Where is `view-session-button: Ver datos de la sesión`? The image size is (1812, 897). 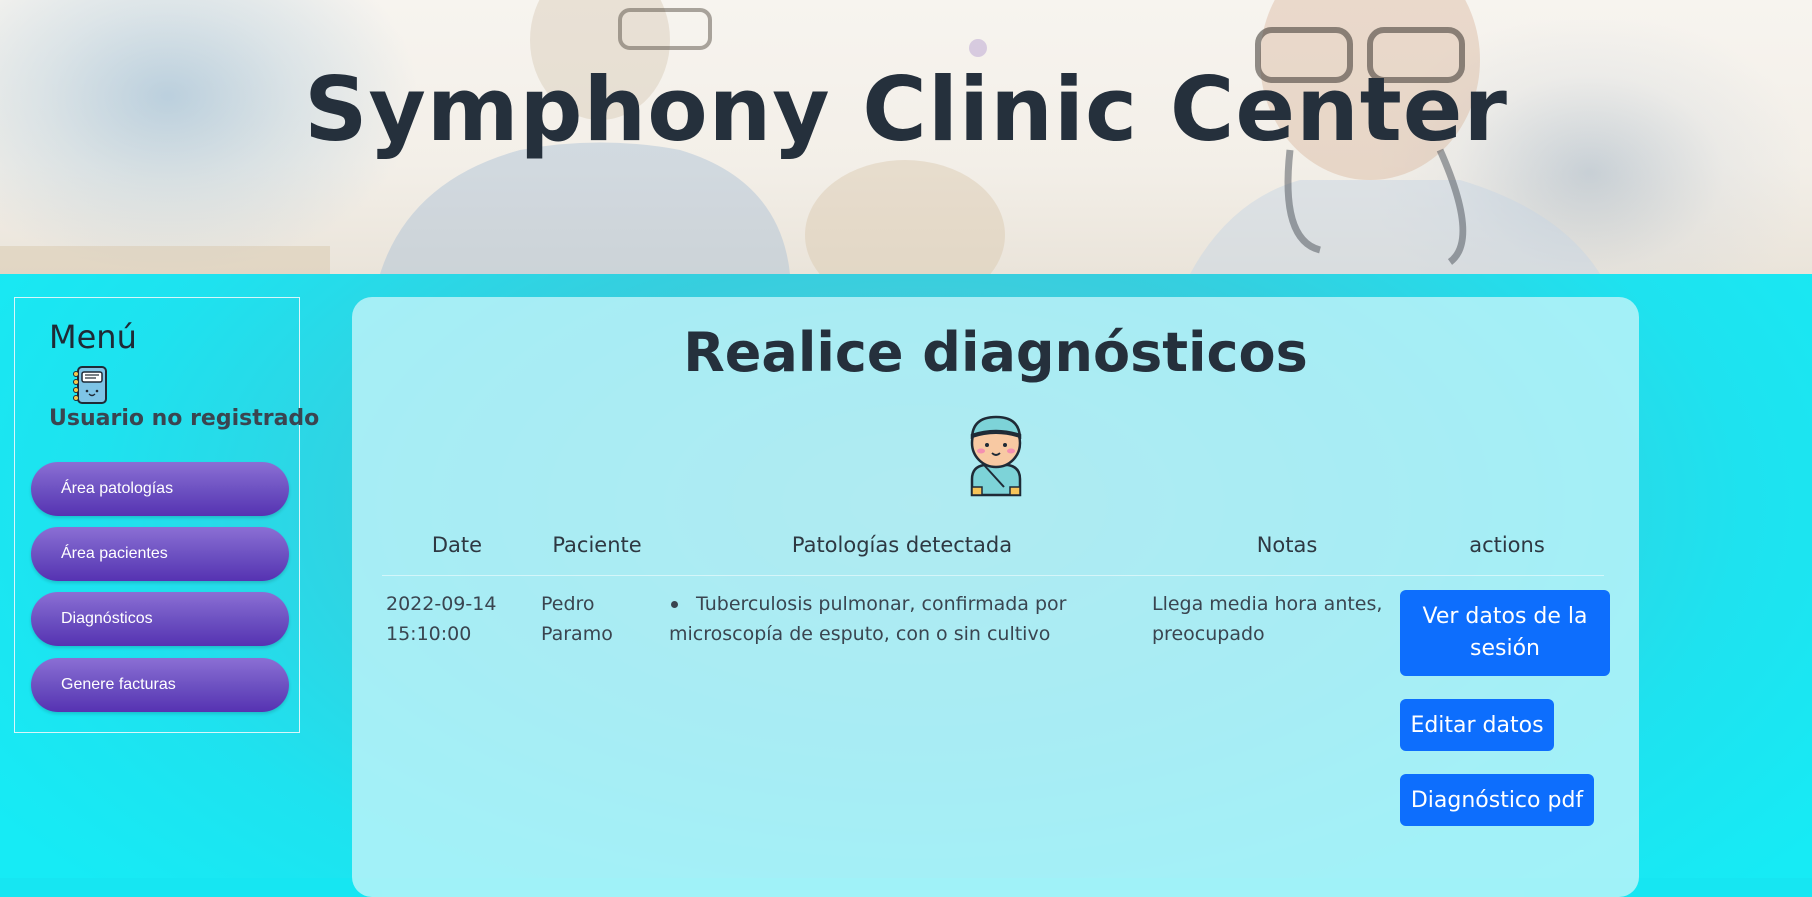
view-session-button: Ver datos de la sesión is located at coordinates (1505, 633).